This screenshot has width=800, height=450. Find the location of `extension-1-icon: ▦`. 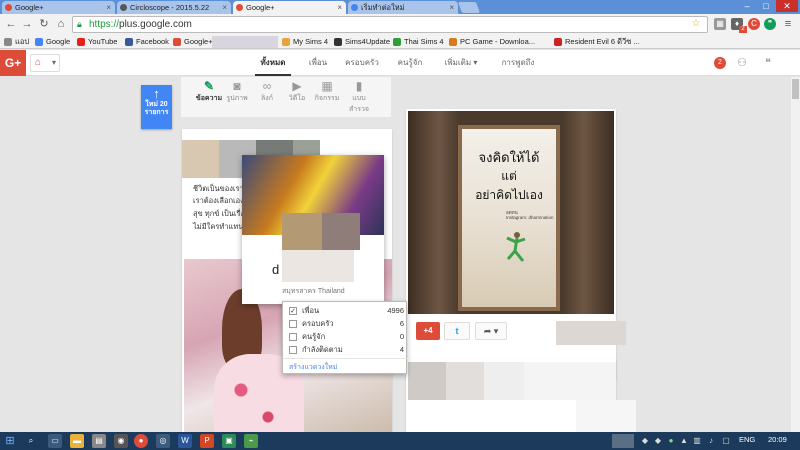

extension-1-icon: ▦ is located at coordinates (720, 24).